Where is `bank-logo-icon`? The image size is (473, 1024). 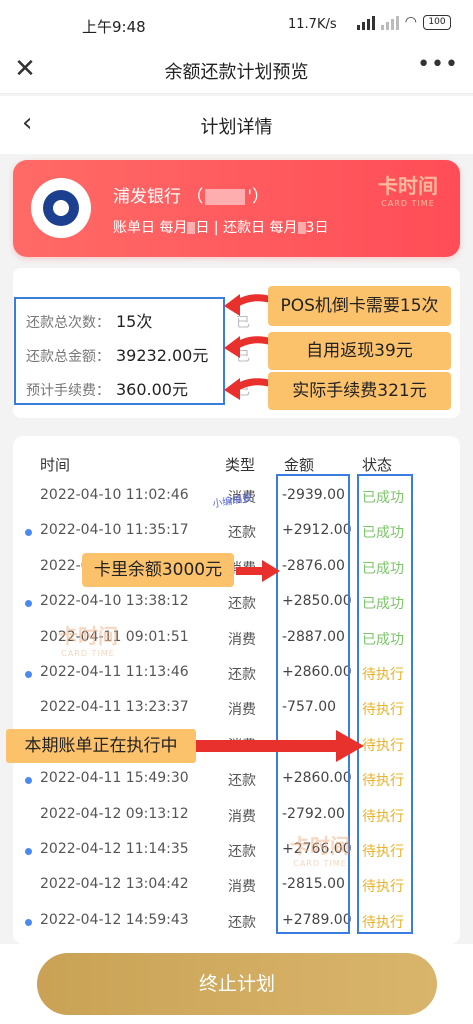
bank-logo-icon is located at coordinates (61, 208).